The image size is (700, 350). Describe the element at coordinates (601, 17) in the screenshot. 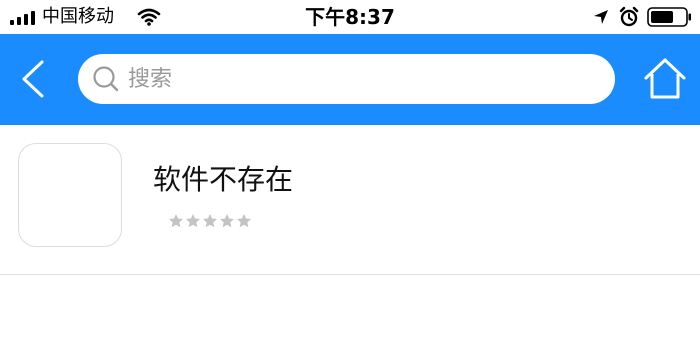

I see `location-icon` at that location.